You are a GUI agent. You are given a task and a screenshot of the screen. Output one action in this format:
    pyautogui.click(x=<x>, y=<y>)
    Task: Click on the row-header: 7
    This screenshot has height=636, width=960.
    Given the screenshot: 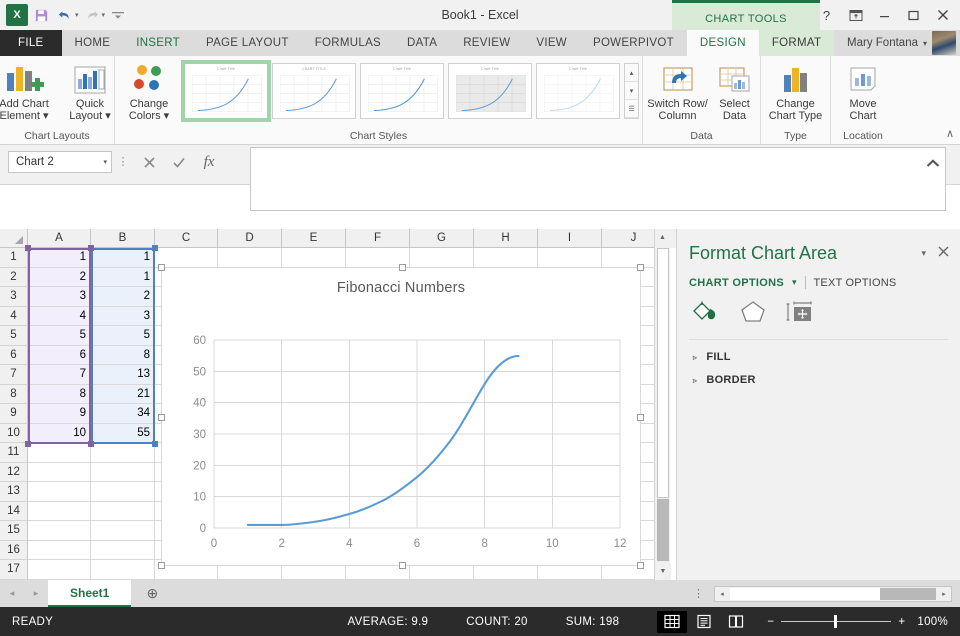 What is the action you would take?
    pyautogui.click(x=14, y=375)
    